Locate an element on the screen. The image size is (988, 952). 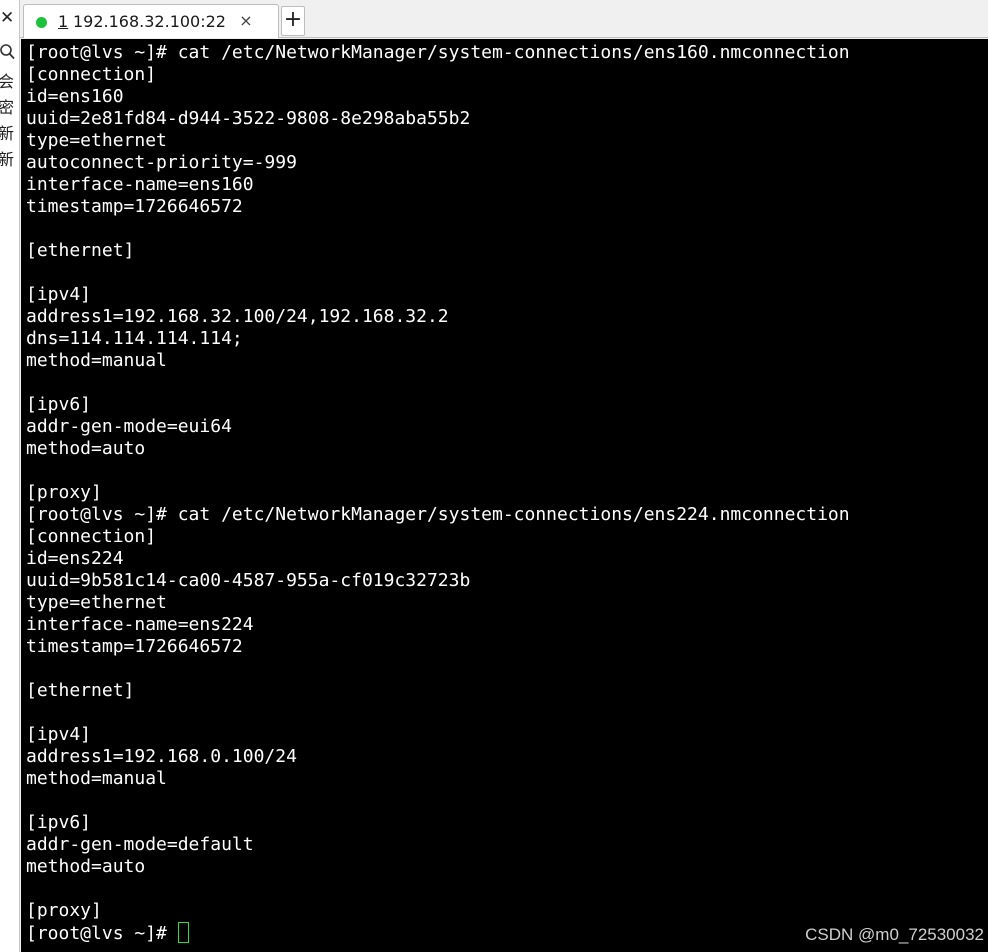
shell-prompt: [root@lvs ~]# is located at coordinates (102, 933).